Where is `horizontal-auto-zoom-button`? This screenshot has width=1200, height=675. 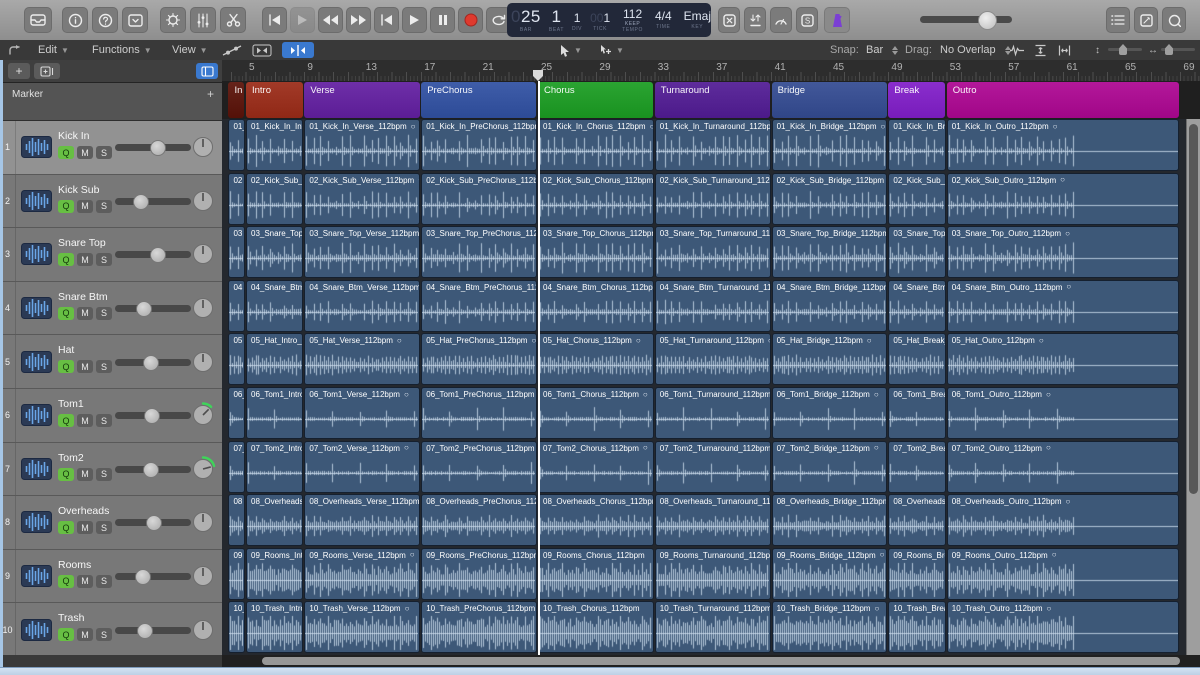
horizontal-auto-zoom-button is located at coordinates (1064, 50).